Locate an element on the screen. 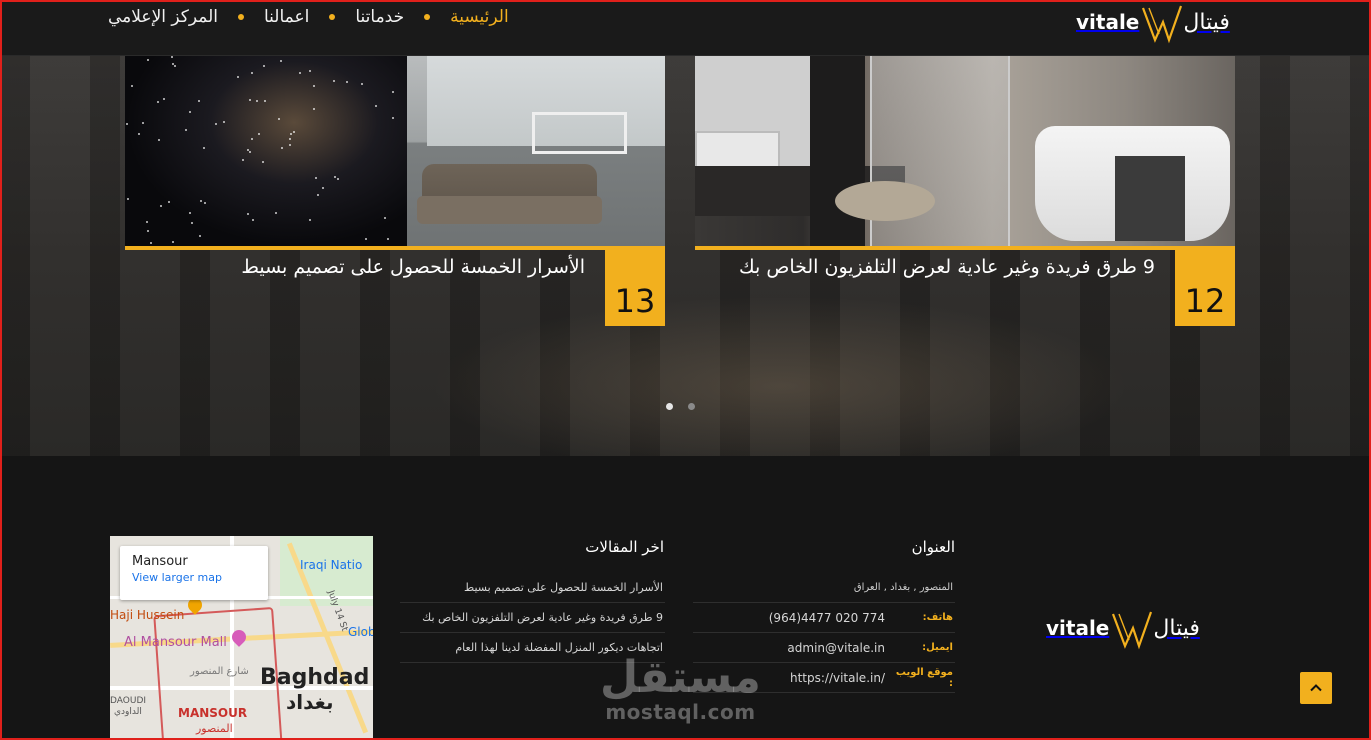  space-mural is located at coordinates (266, 151).